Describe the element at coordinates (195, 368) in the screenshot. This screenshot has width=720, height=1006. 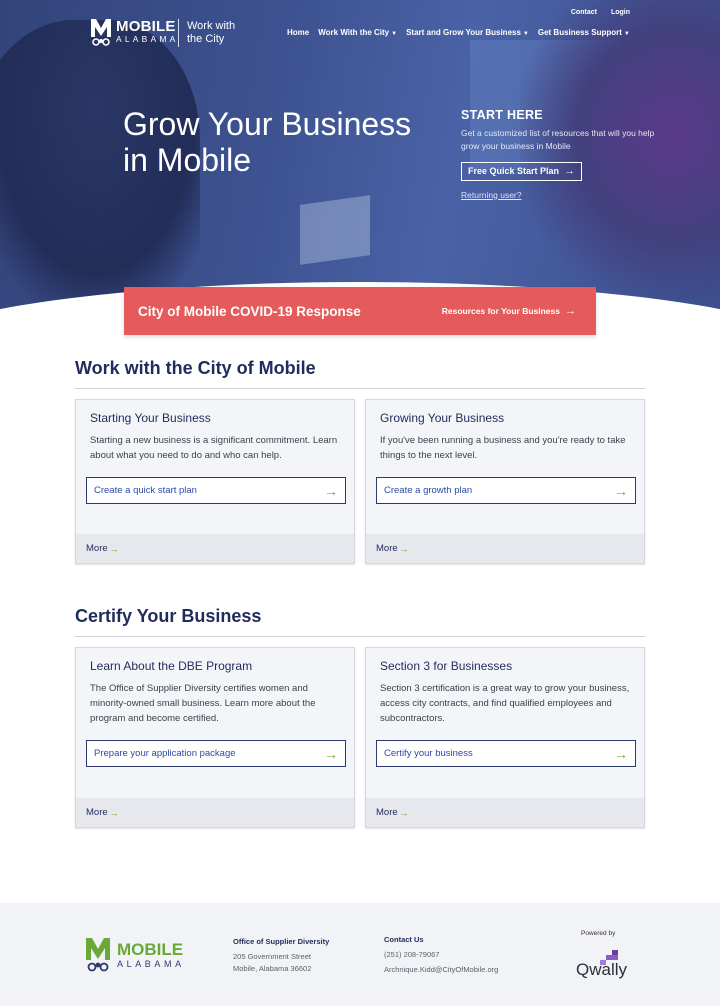
I see `section-title-work-with-city: Work with the City of Mobile` at that location.